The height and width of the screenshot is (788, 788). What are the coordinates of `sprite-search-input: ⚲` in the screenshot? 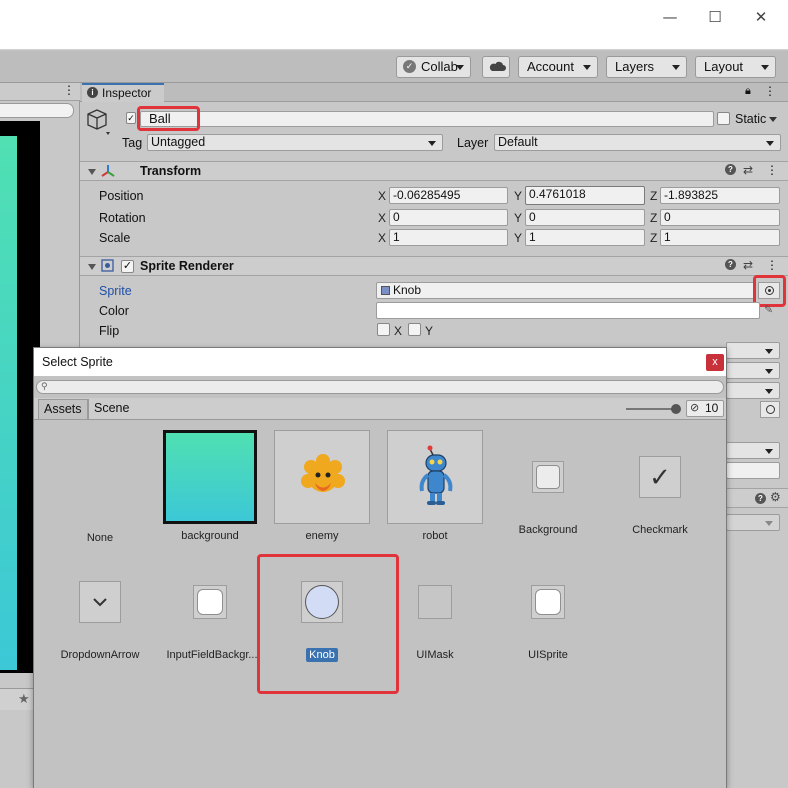 It's located at (380, 387).